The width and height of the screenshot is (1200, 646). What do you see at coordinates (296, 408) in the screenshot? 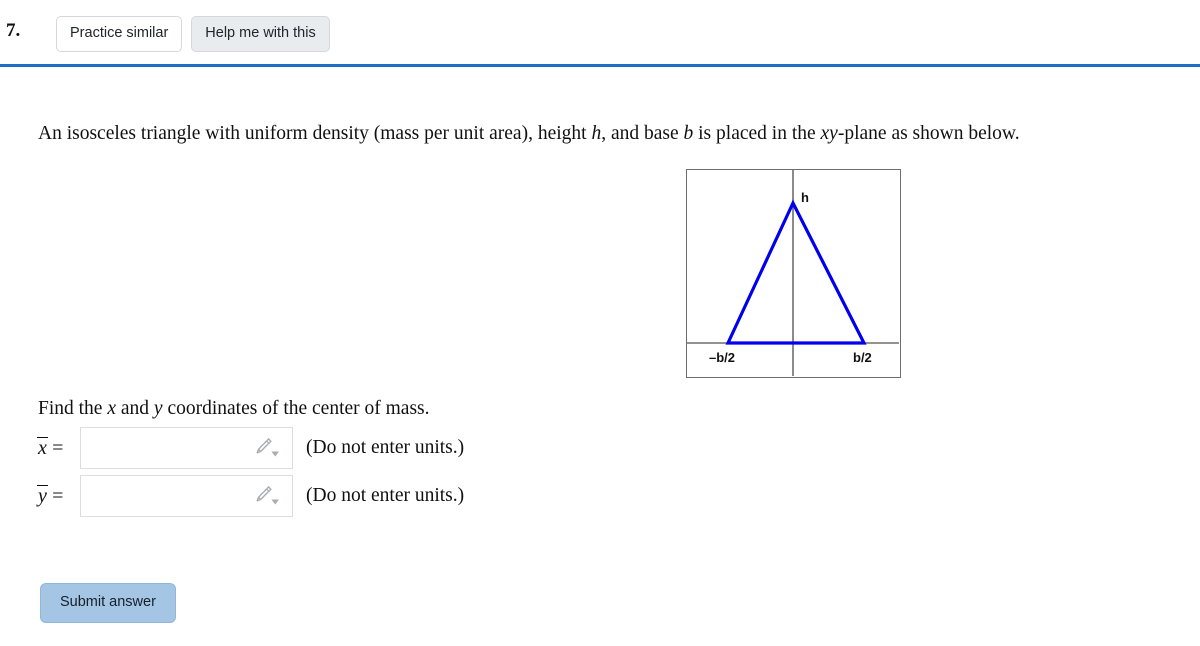
I see `find-text-3: coordinates of the center of mass.` at bounding box center [296, 408].